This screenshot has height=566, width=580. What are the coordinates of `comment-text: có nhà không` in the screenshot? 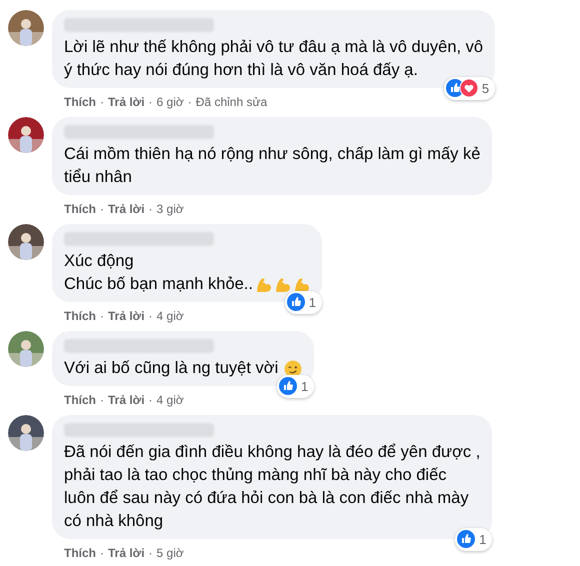 It's located at (114, 521).